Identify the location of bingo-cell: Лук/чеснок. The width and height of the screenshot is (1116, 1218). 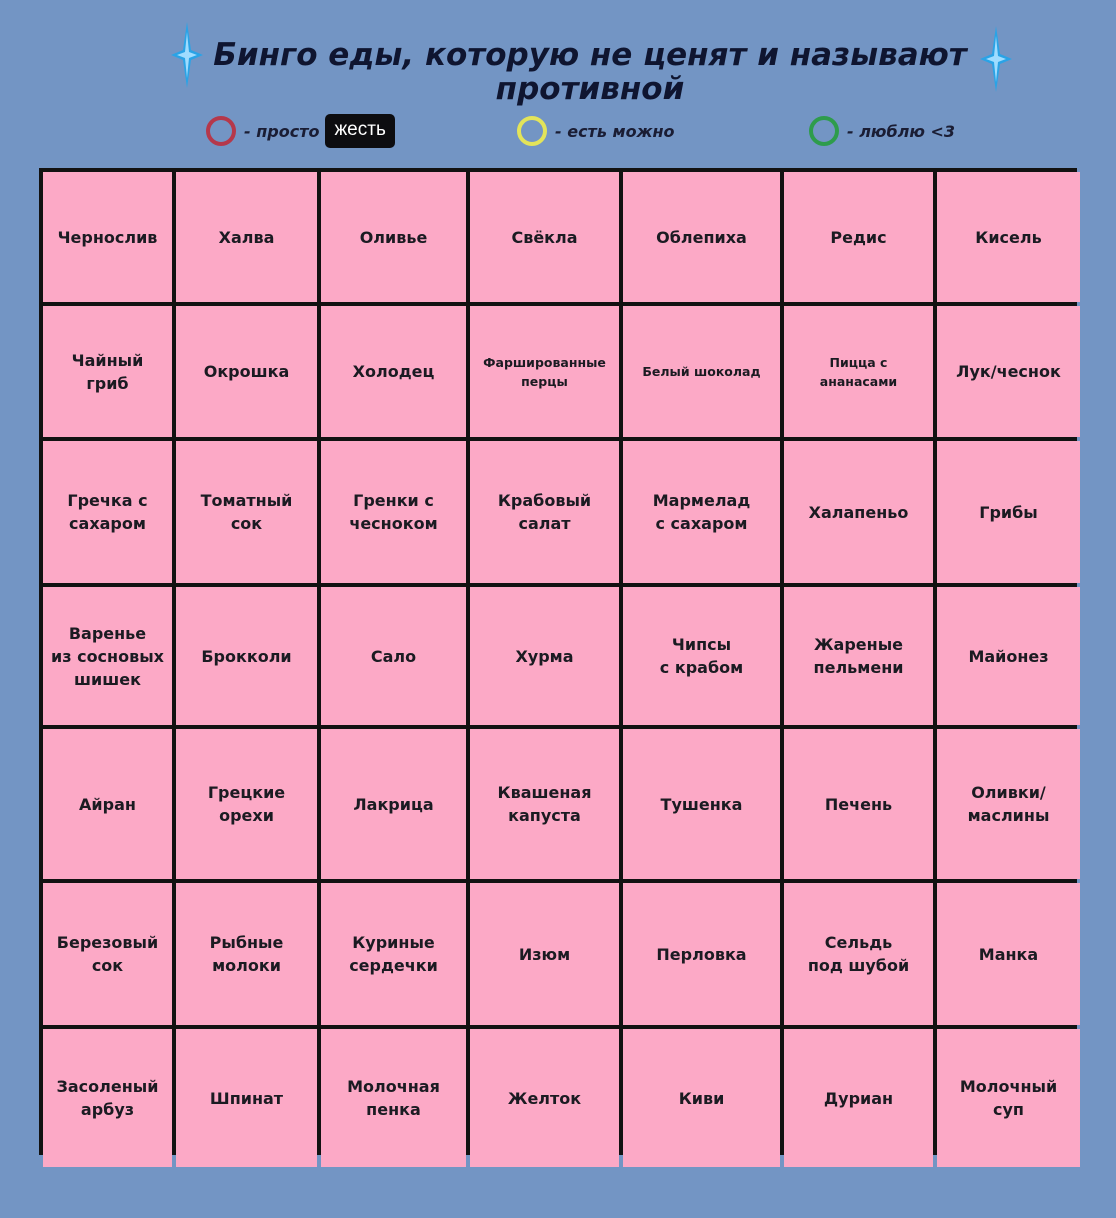
(1008, 371).